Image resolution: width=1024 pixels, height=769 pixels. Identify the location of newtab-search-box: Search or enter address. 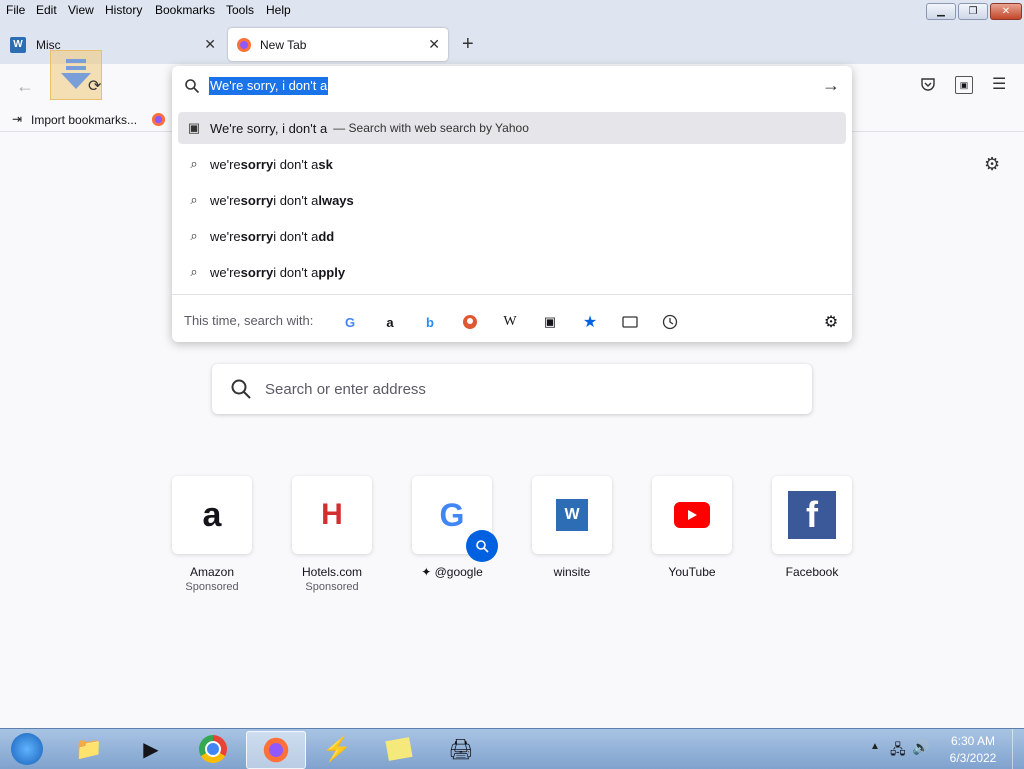
(512, 389).